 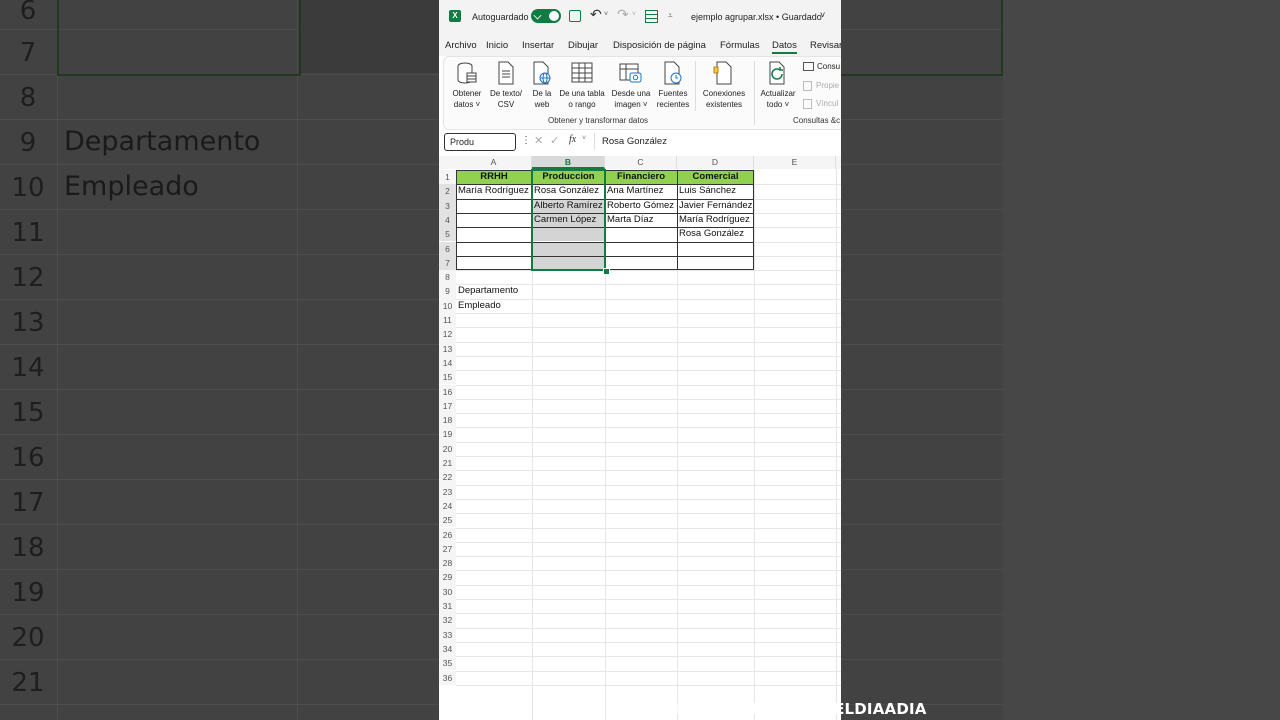 What do you see at coordinates (641, 191) in the screenshot?
I see `cell: Ana Martínez` at bounding box center [641, 191].